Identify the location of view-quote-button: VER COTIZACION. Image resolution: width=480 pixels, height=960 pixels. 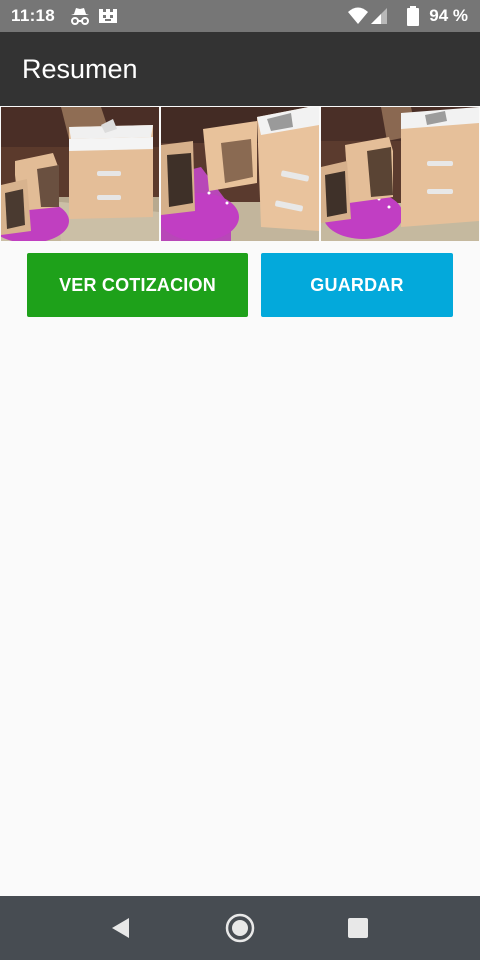
(137, 285).